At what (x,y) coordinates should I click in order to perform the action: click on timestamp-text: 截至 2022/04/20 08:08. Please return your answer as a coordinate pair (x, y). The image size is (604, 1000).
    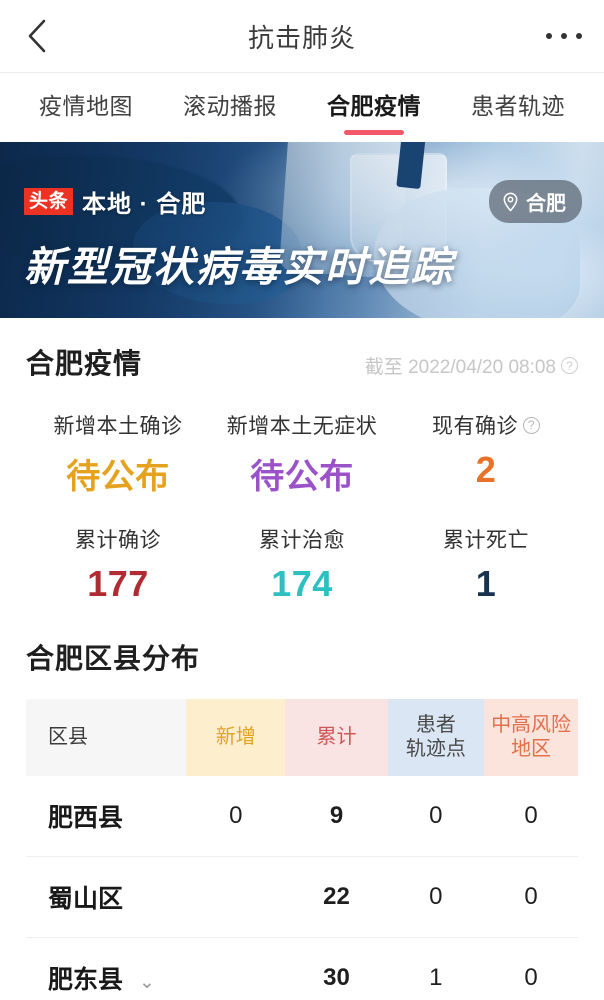
    Looking at the image, I should click on (460, 367).